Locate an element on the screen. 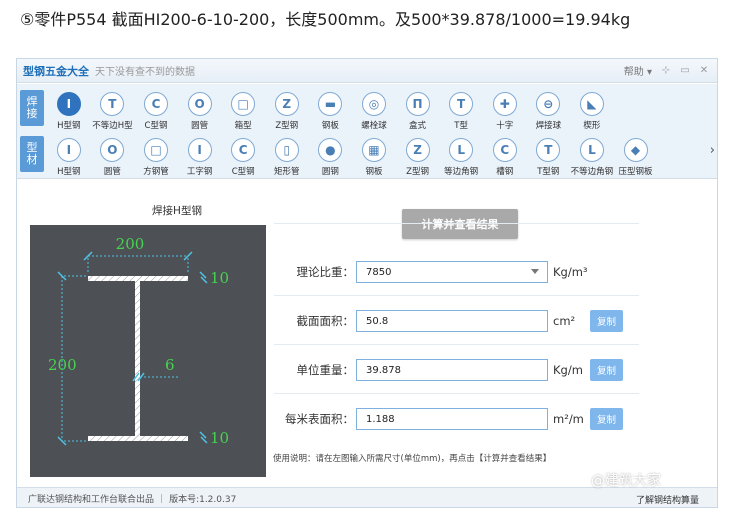  close-icon: ✕ is located at coordinates (704, 70).